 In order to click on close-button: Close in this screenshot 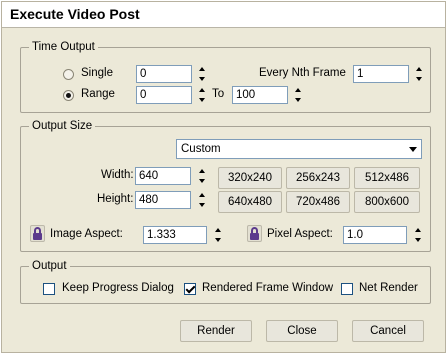, I will do `click(302, 331)`.